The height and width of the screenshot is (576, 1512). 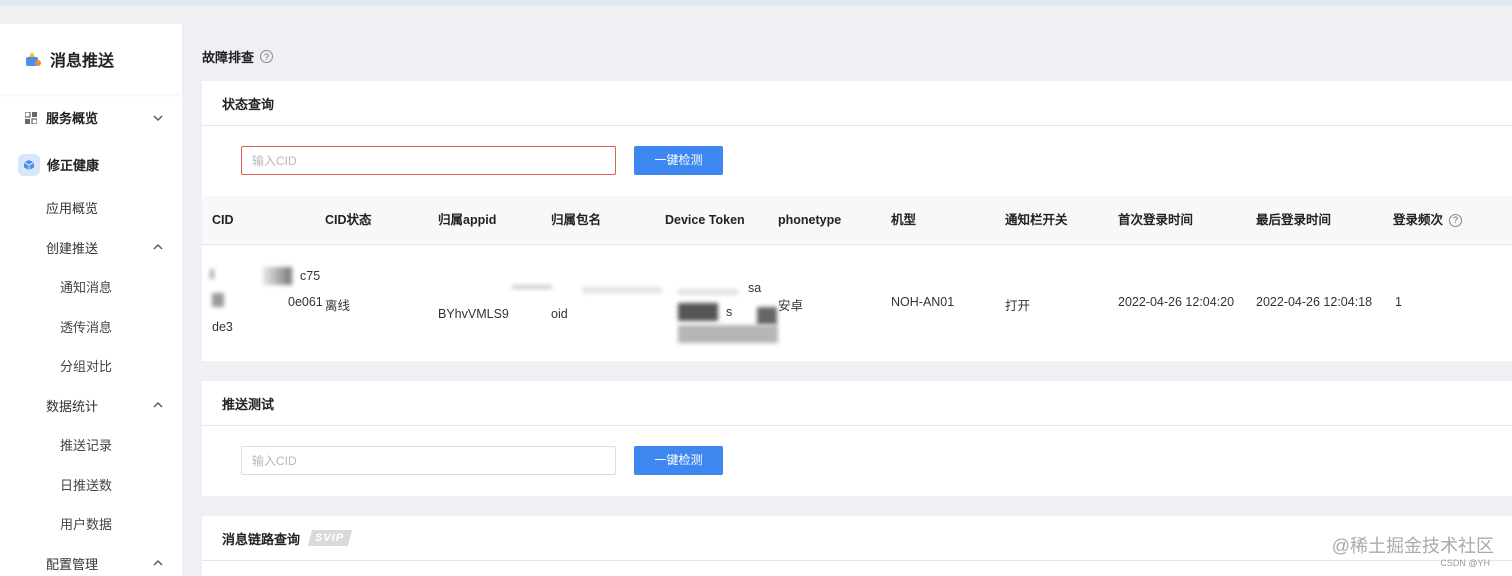 I want to click on sidebar-group-service-overview: 服务概览, so click(x=91, y=117).